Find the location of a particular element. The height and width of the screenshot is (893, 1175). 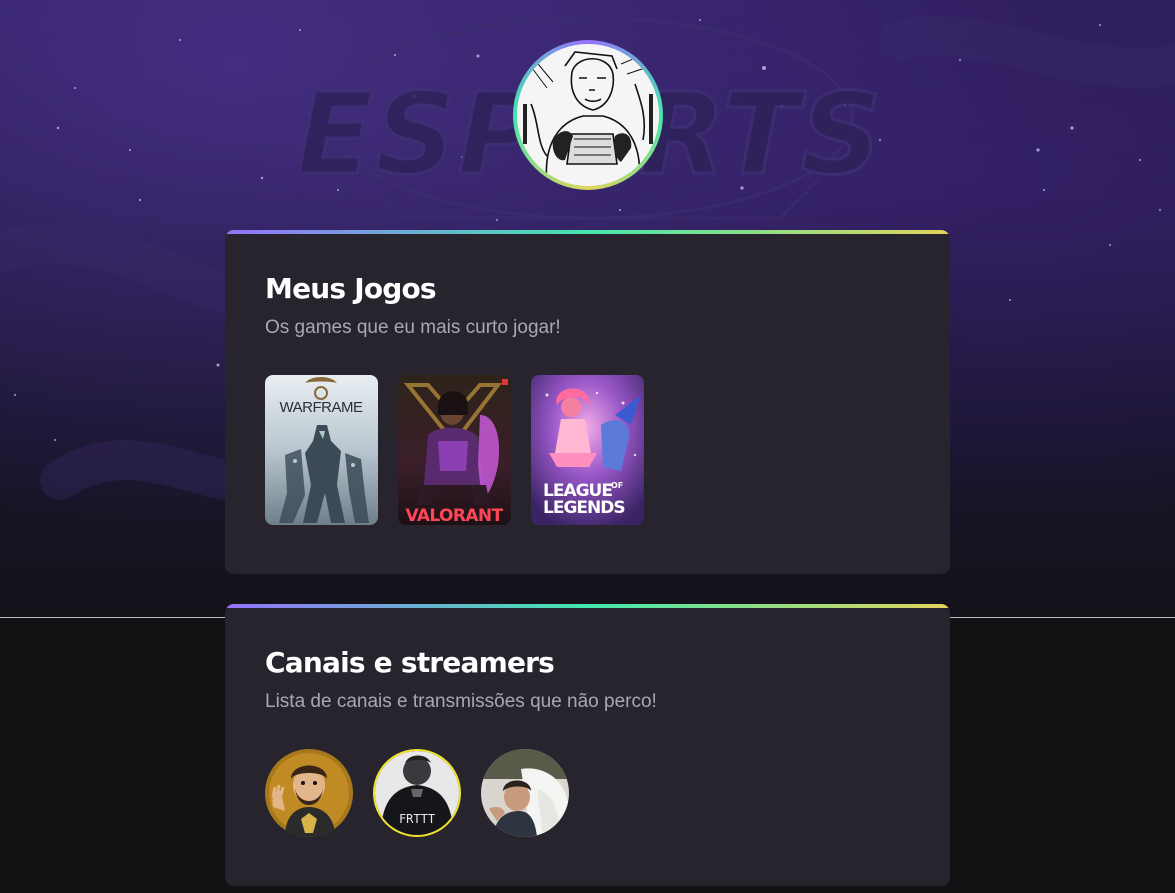

svg-text: FRTTT is located at coordinates (417, 819).